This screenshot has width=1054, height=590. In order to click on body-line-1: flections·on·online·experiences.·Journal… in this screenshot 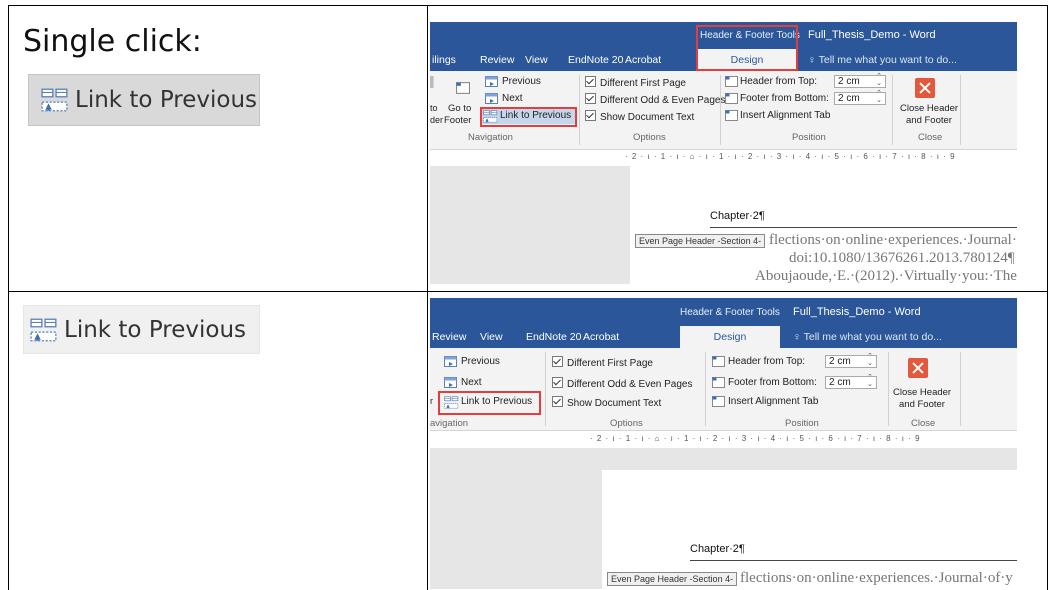, I will do `click(893, 240)`.